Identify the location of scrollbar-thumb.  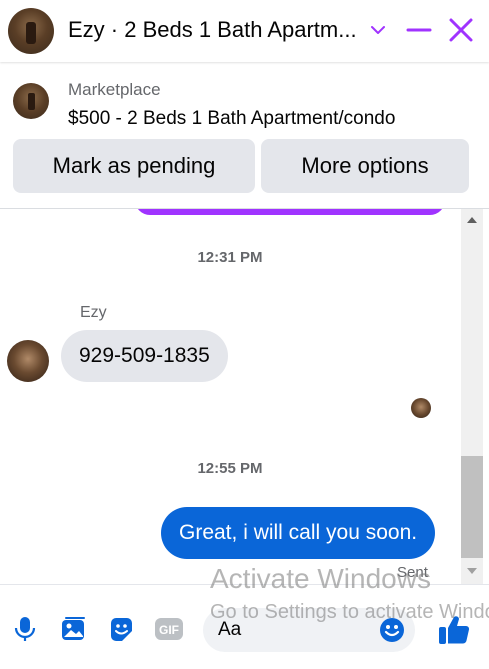
(472, 507).